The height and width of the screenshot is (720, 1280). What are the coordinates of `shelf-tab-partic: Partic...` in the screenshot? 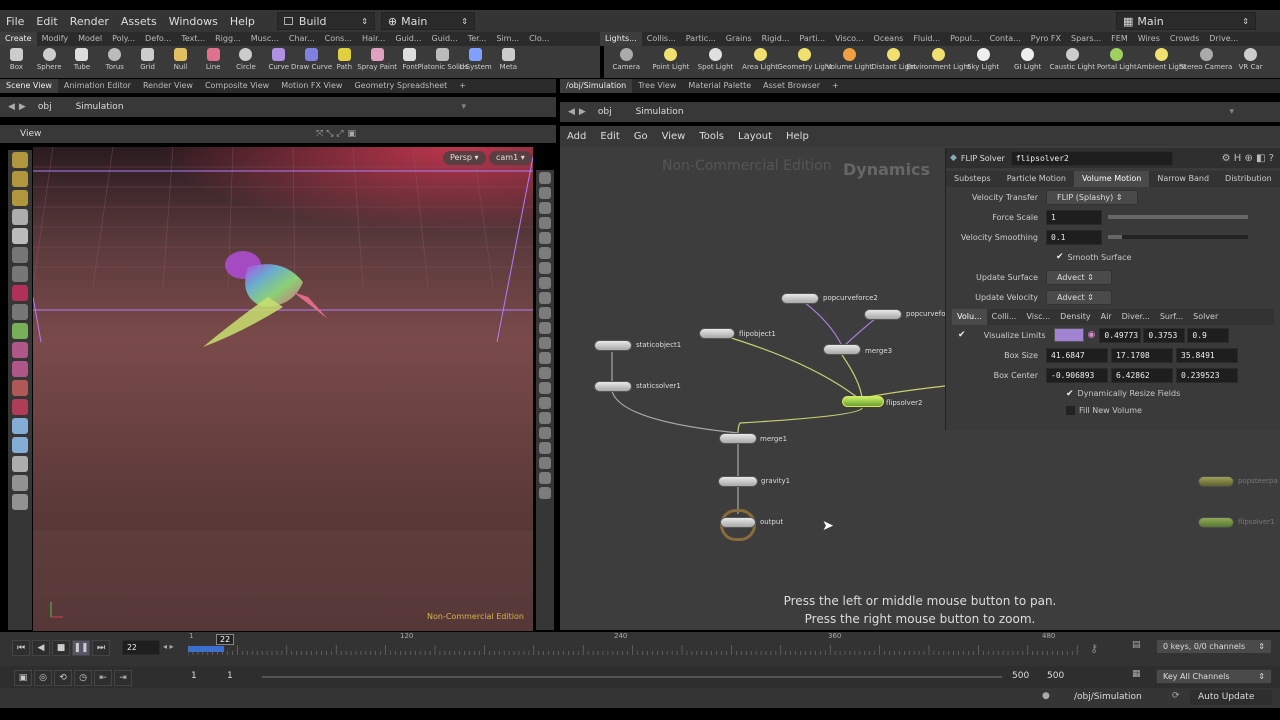 It's located at (701, 39).